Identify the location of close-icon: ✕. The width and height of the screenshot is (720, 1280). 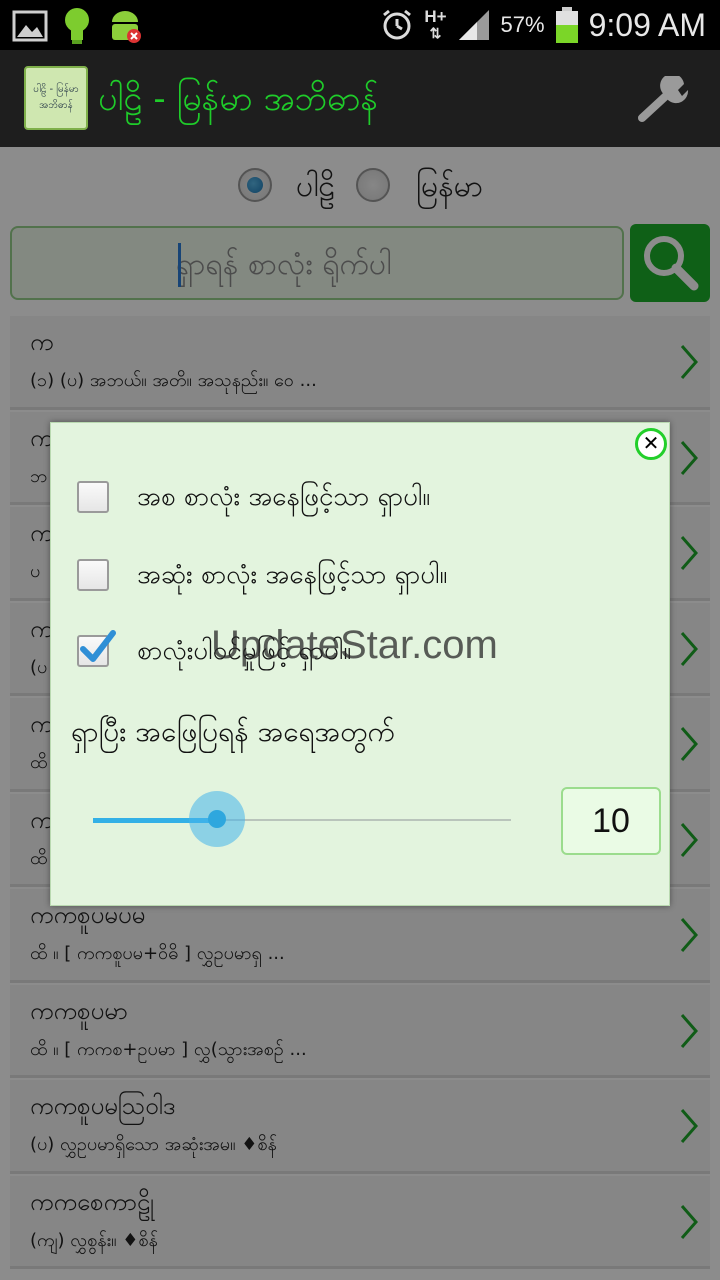
(651, 444).